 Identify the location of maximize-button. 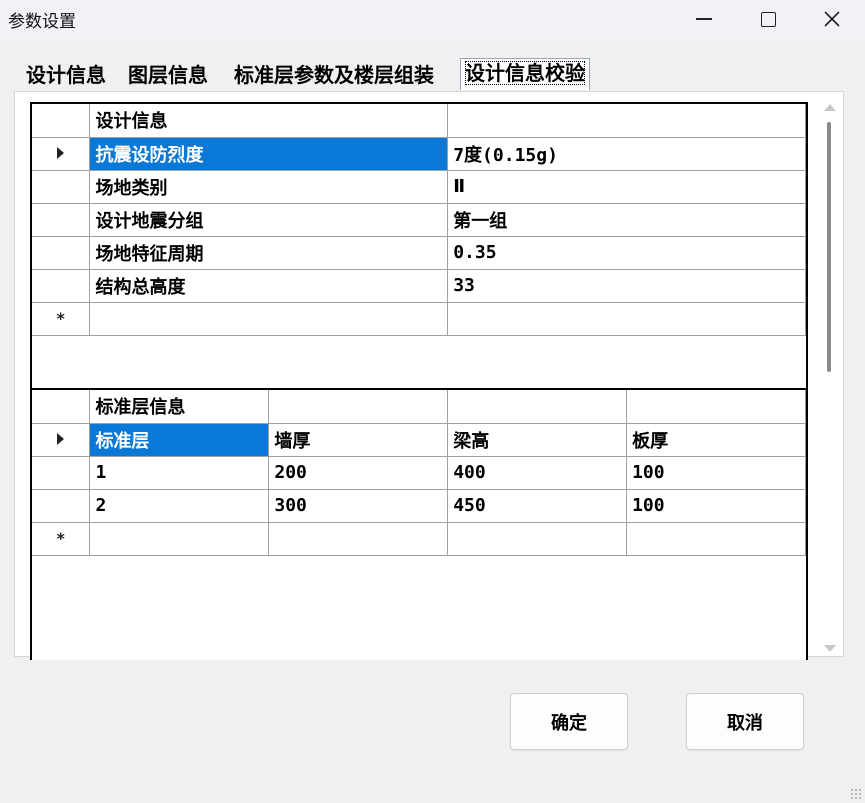
(768, 19).